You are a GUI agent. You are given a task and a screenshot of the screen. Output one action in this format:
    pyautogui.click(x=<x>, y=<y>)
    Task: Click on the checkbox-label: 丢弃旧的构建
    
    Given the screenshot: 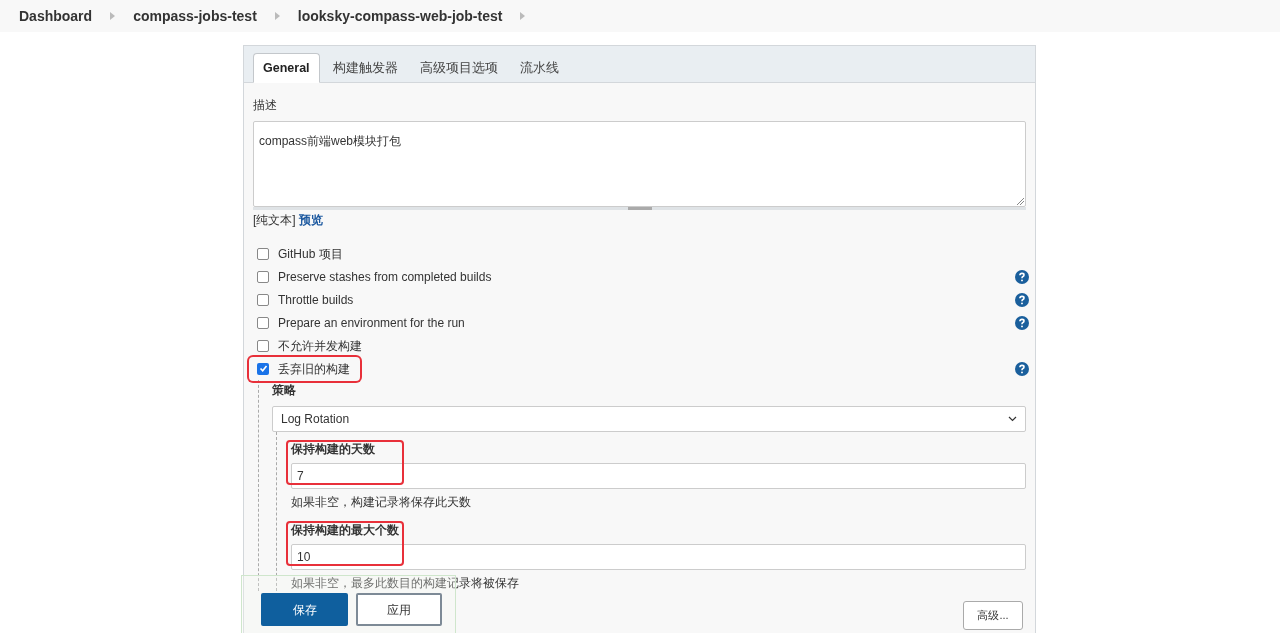 What is the action you would take?
    pyautogui.click(x=314, y=369)
    